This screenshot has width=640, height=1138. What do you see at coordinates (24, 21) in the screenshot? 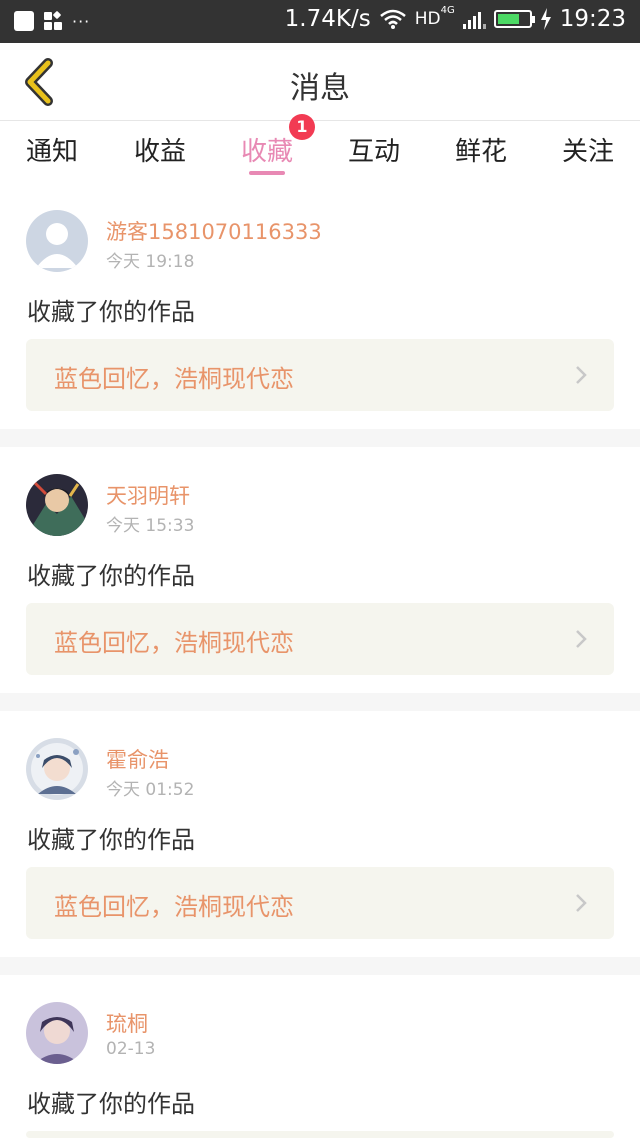
I see `notification-square-icon` at bounding box center [24, 21].